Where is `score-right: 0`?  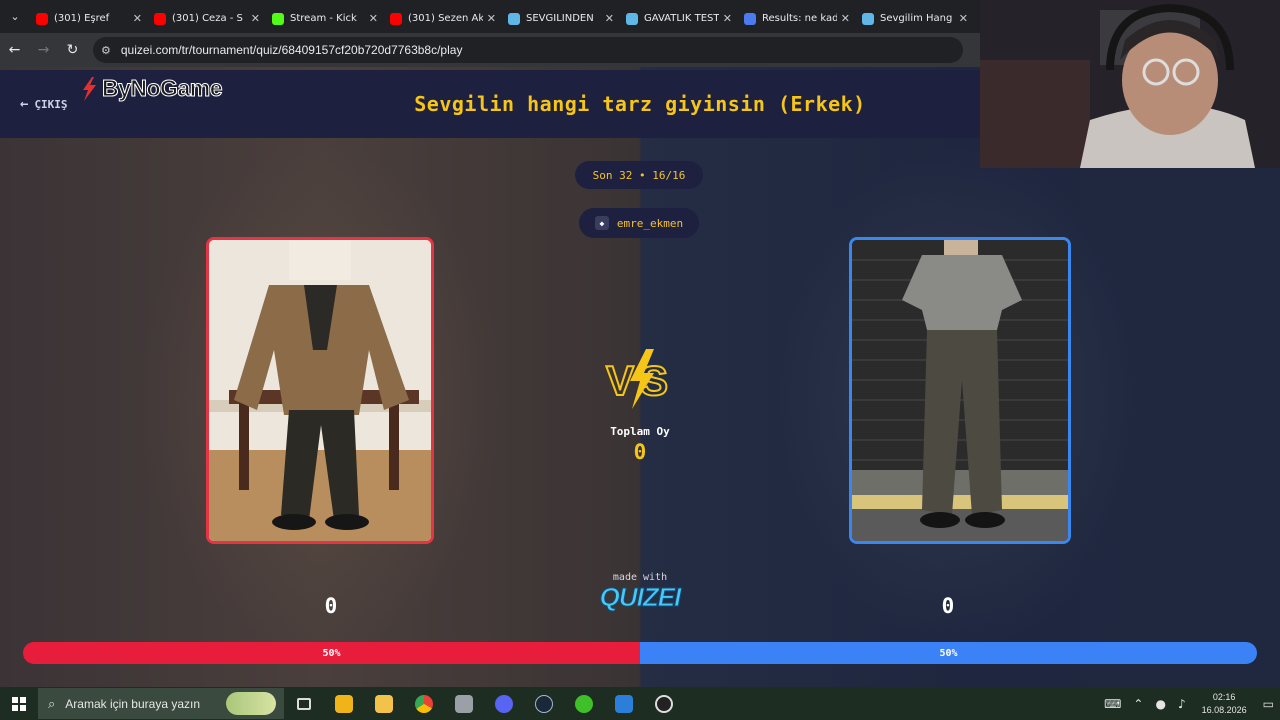
score-right: 0 is located at coordinates (948, 606).